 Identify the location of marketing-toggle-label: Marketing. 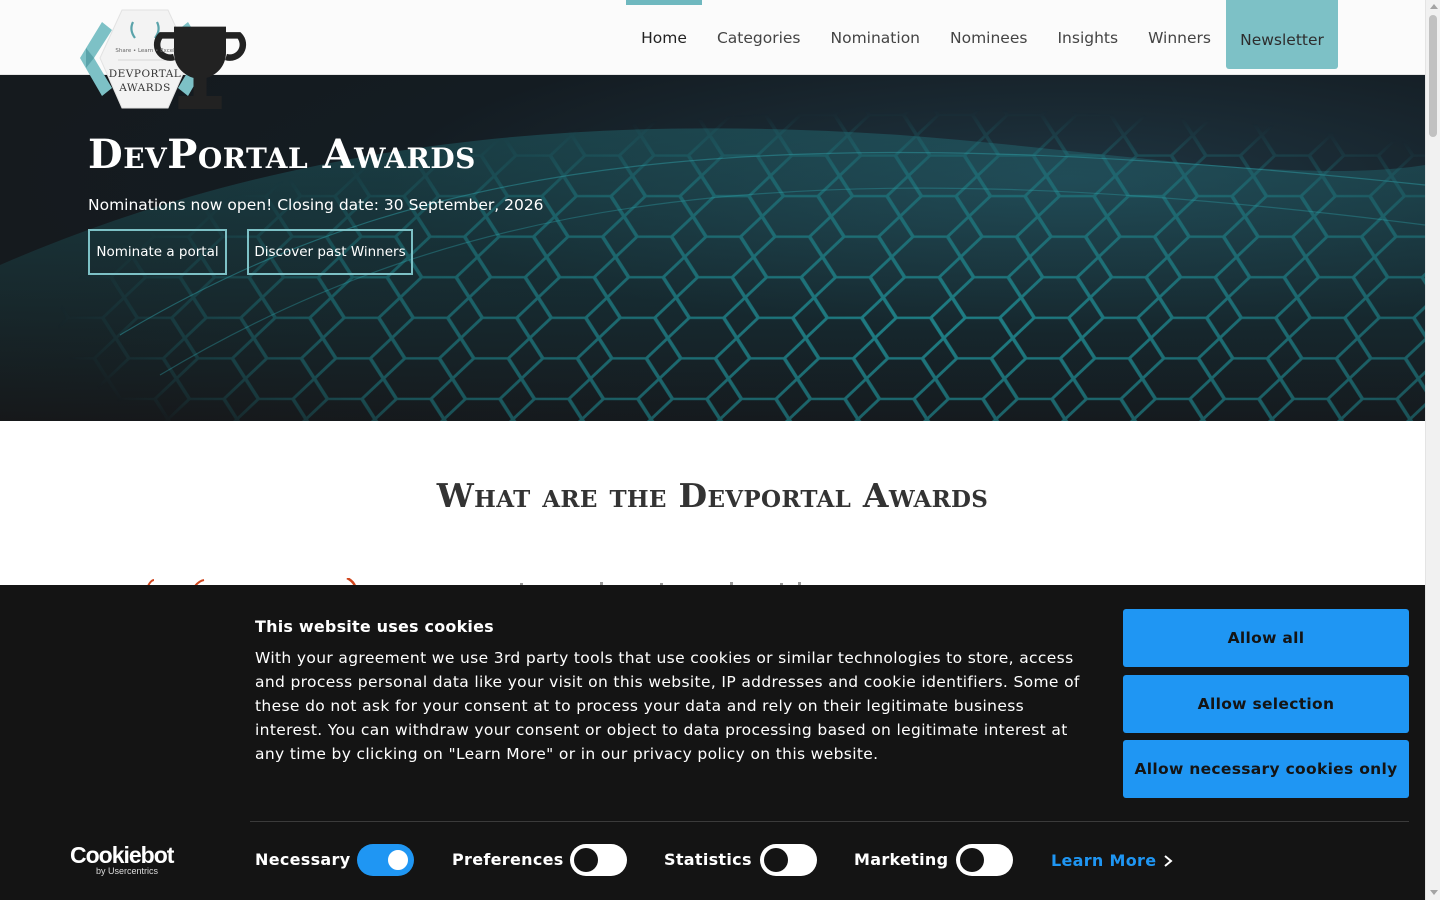
(901, 859).